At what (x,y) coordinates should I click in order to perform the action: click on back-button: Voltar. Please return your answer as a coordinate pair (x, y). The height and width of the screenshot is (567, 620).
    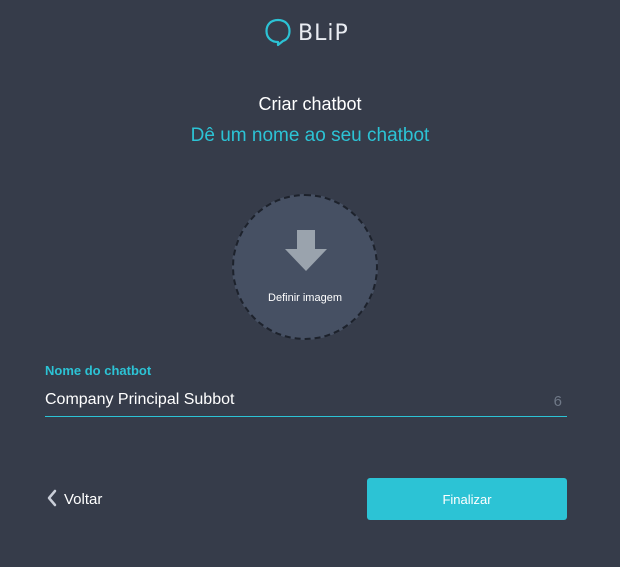
    Looking at the image, I should click on (74, 500).